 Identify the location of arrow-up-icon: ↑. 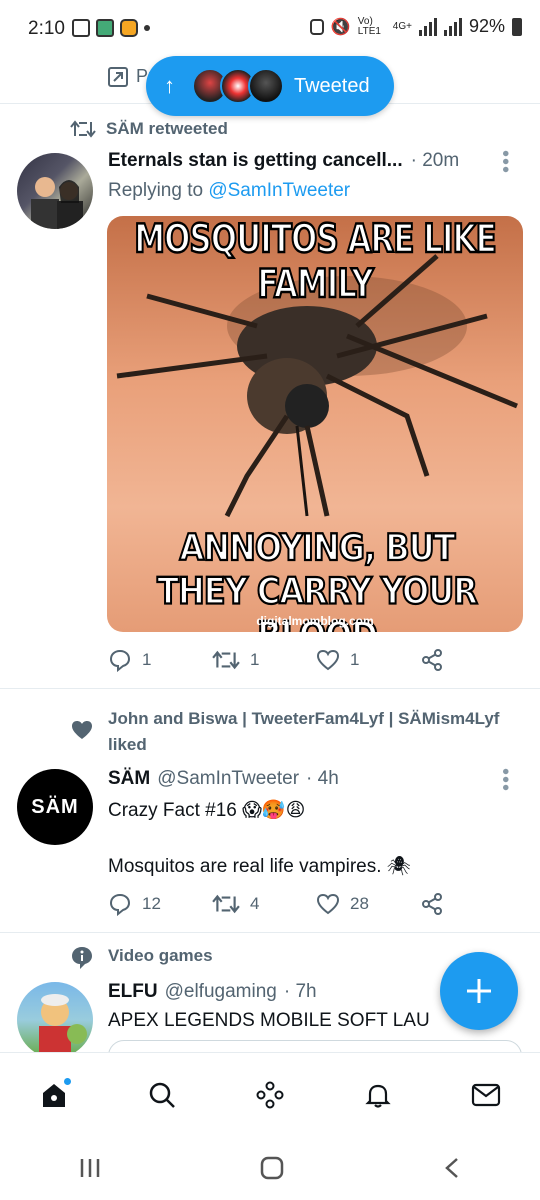
(169, 85).